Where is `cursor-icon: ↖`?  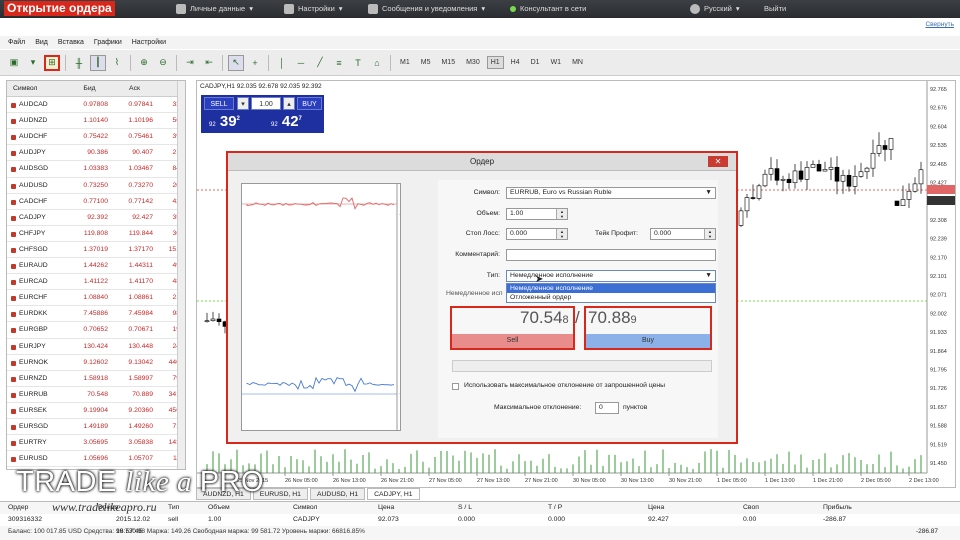 cursor-icon: ↖ is located at coordinates (236, 62).